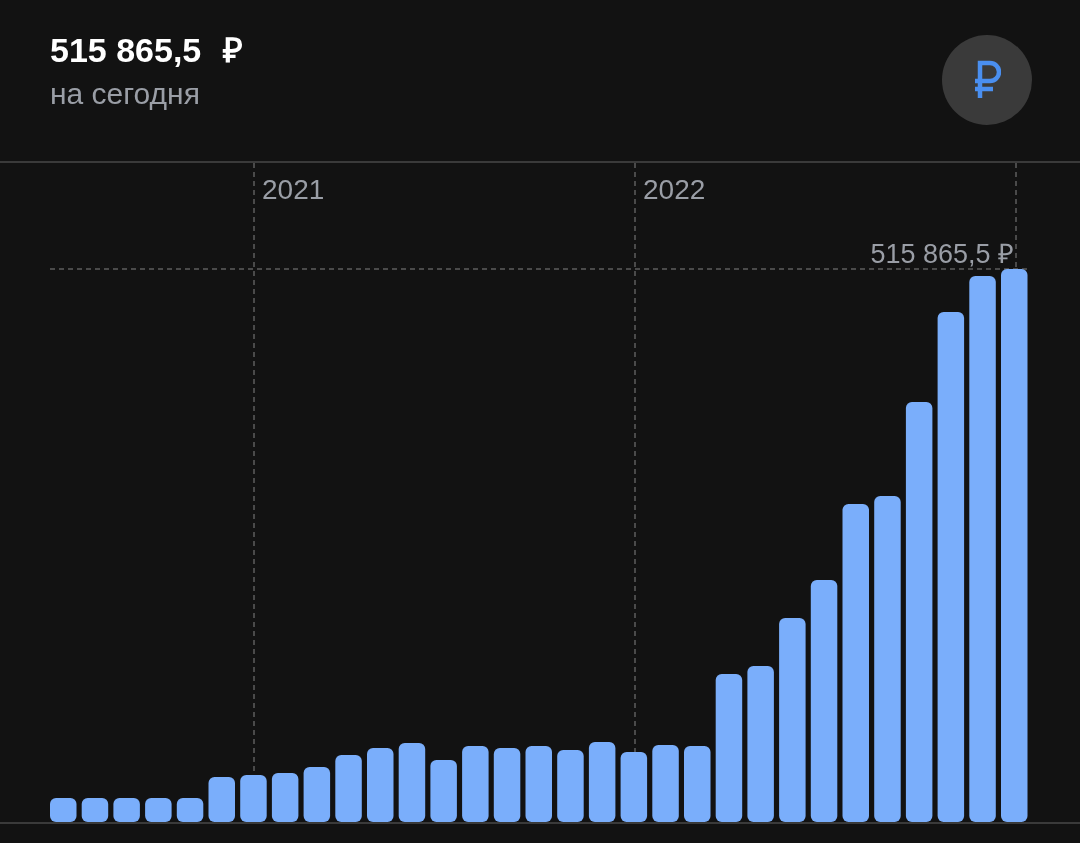 The image size is (1080, 843). I want to click on balance-amount: 515 865,5, so click(126, 50).